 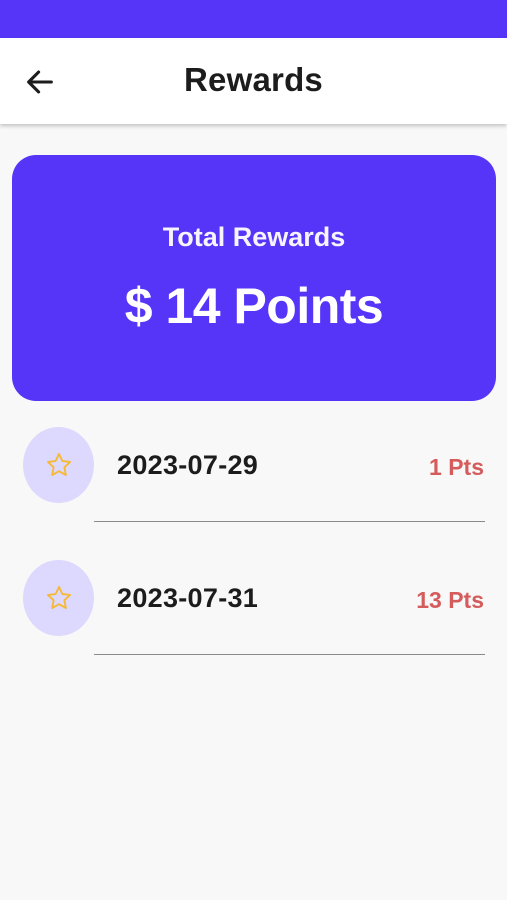 What do you see at coordinates (456, 467) in the screenshot?
I see `reward-points: 1 Pts` at bounding box center [456, 467].